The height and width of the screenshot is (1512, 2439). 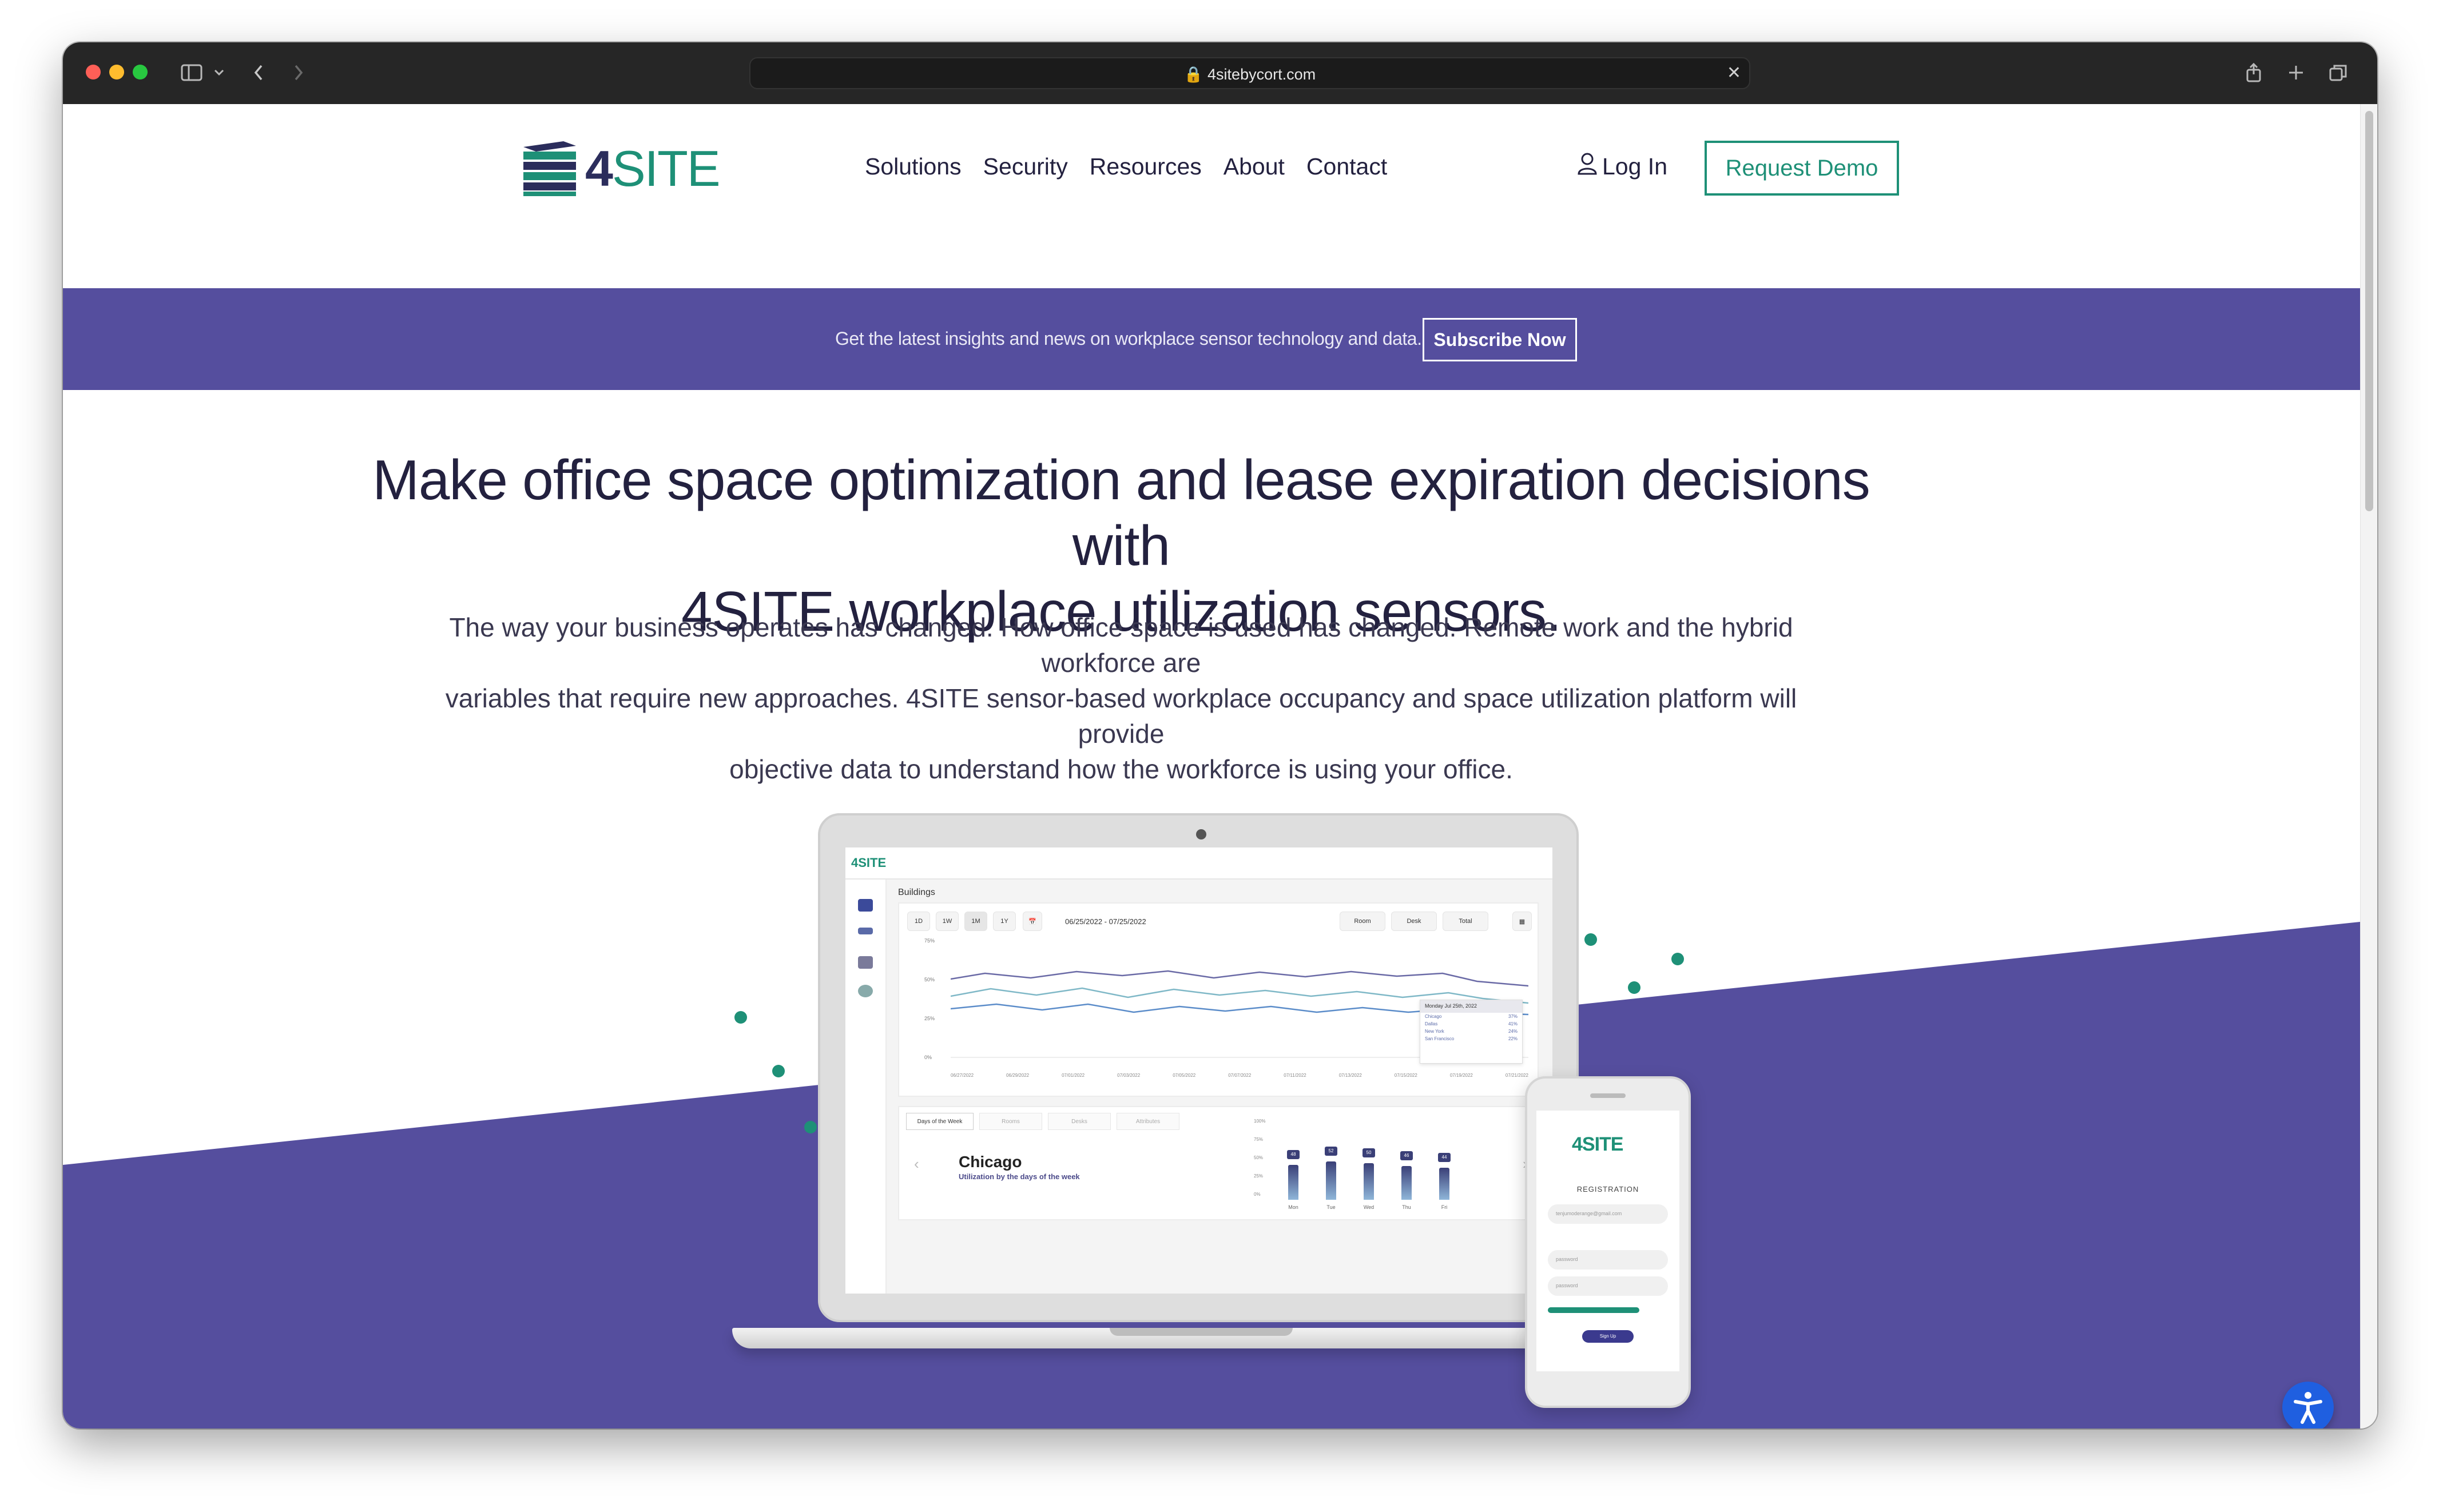 What do you see at coordinates (1593, 1310) in the screenshot?
I see `phone-progress-bar` at bounding box center [1593, 1310].